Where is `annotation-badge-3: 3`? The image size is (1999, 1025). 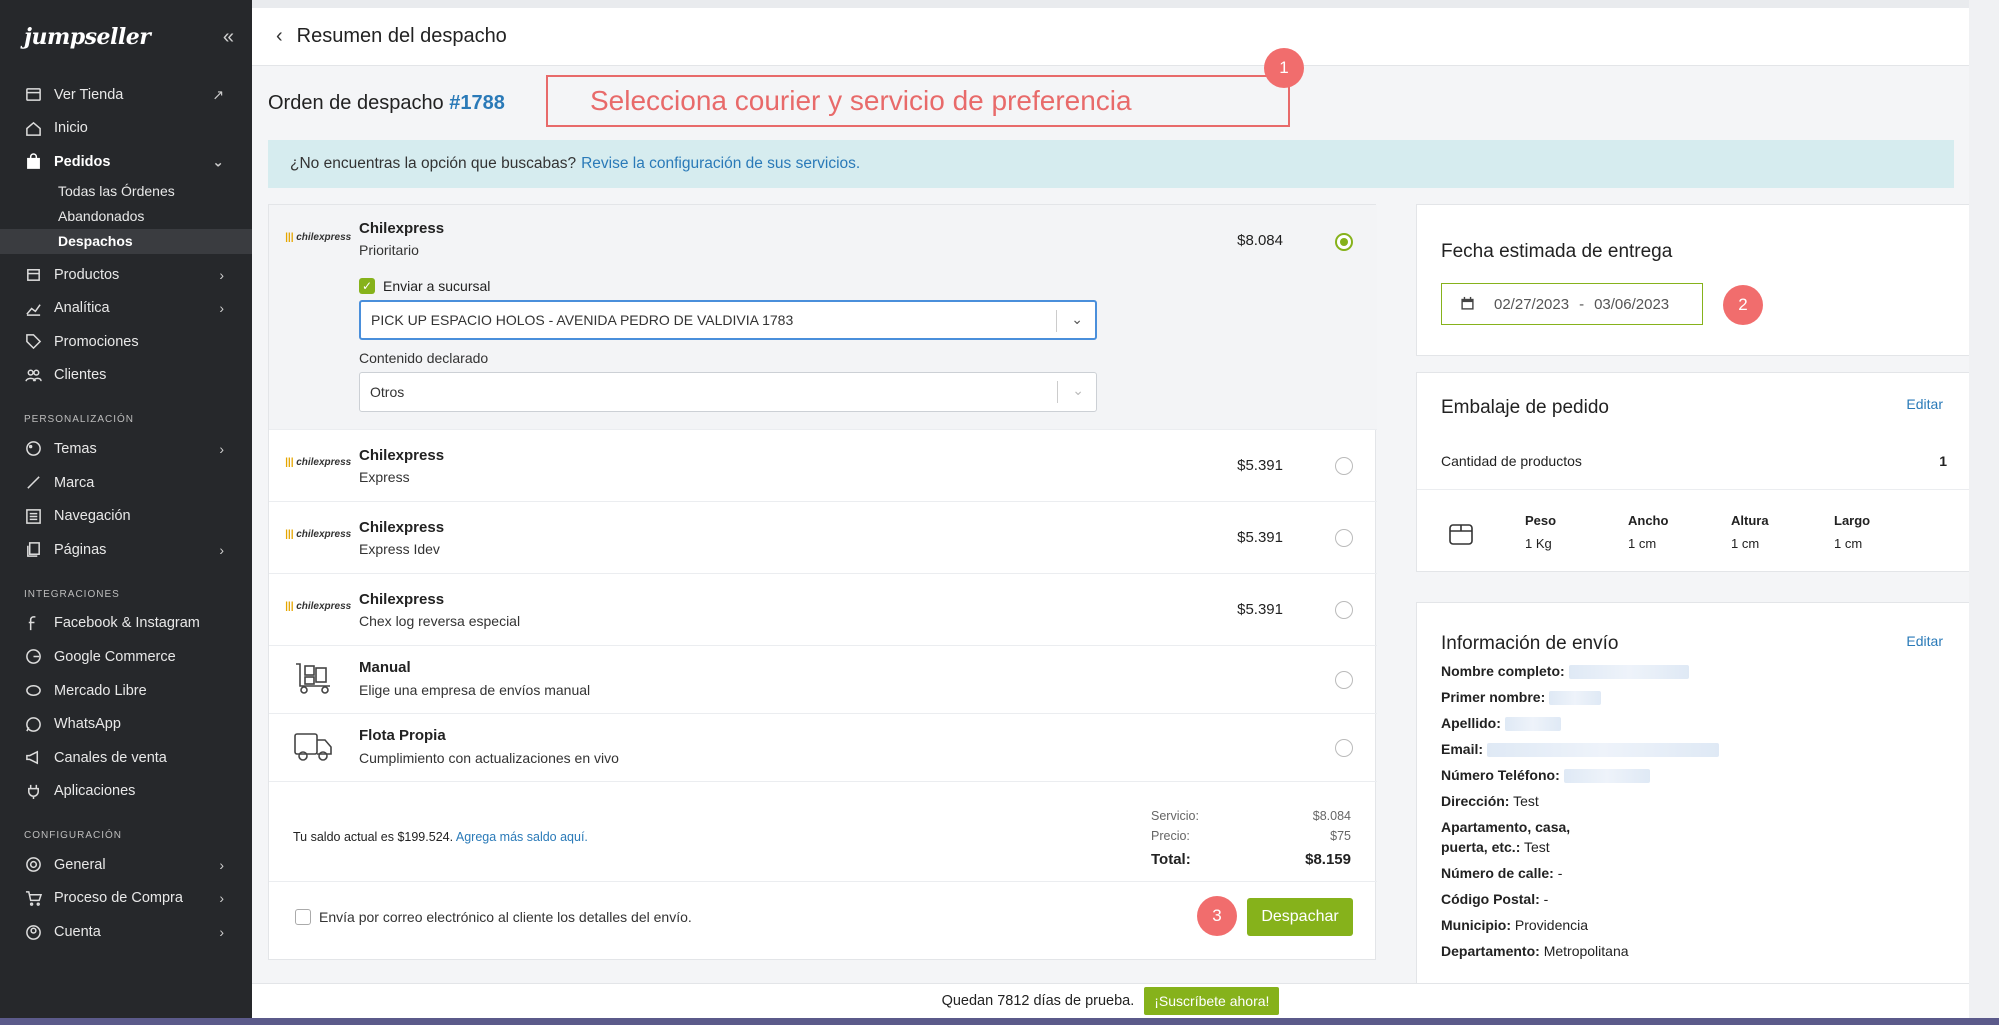 annotation-badge-3: 3 is located at coordinates (1217, 916).